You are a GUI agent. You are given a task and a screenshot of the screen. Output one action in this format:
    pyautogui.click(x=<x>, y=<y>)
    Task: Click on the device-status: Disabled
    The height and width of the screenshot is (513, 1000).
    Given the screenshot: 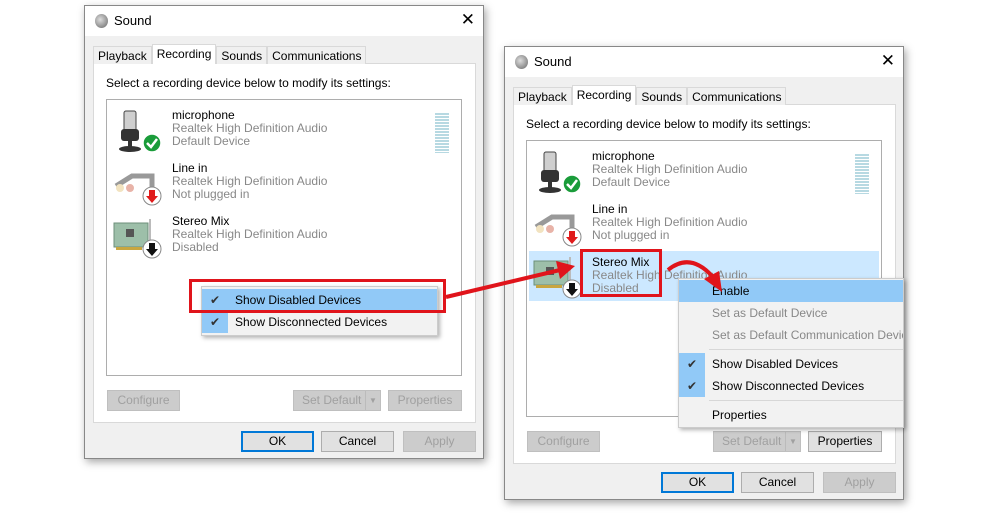 What is the action you would take?
    pyautogui.click(x=195, y=247)
    